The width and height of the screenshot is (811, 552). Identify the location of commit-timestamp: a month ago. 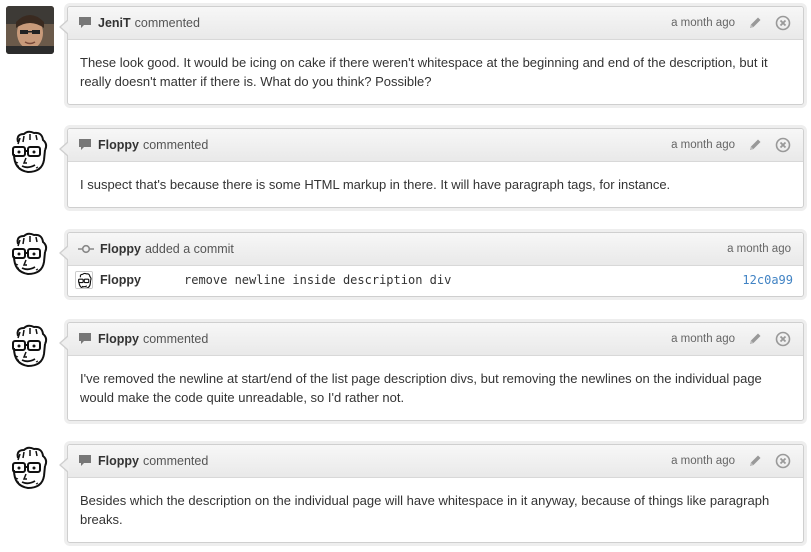
(759, 249).